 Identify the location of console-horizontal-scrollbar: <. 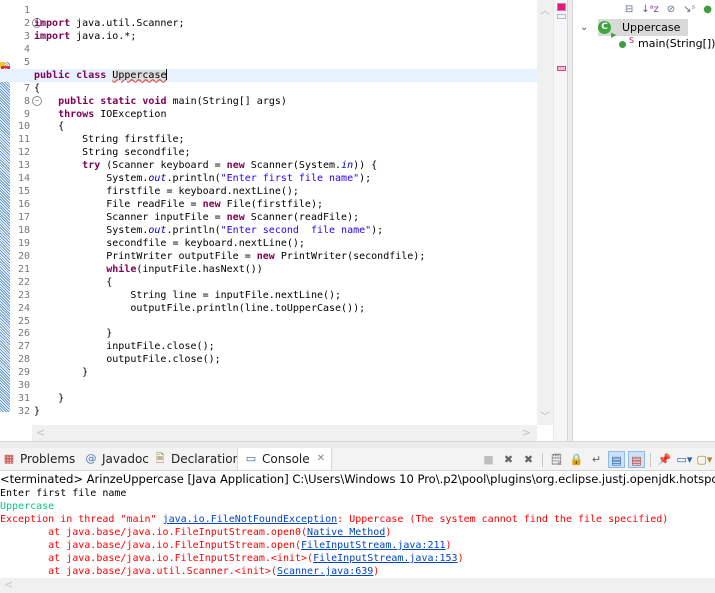
(357, 585).